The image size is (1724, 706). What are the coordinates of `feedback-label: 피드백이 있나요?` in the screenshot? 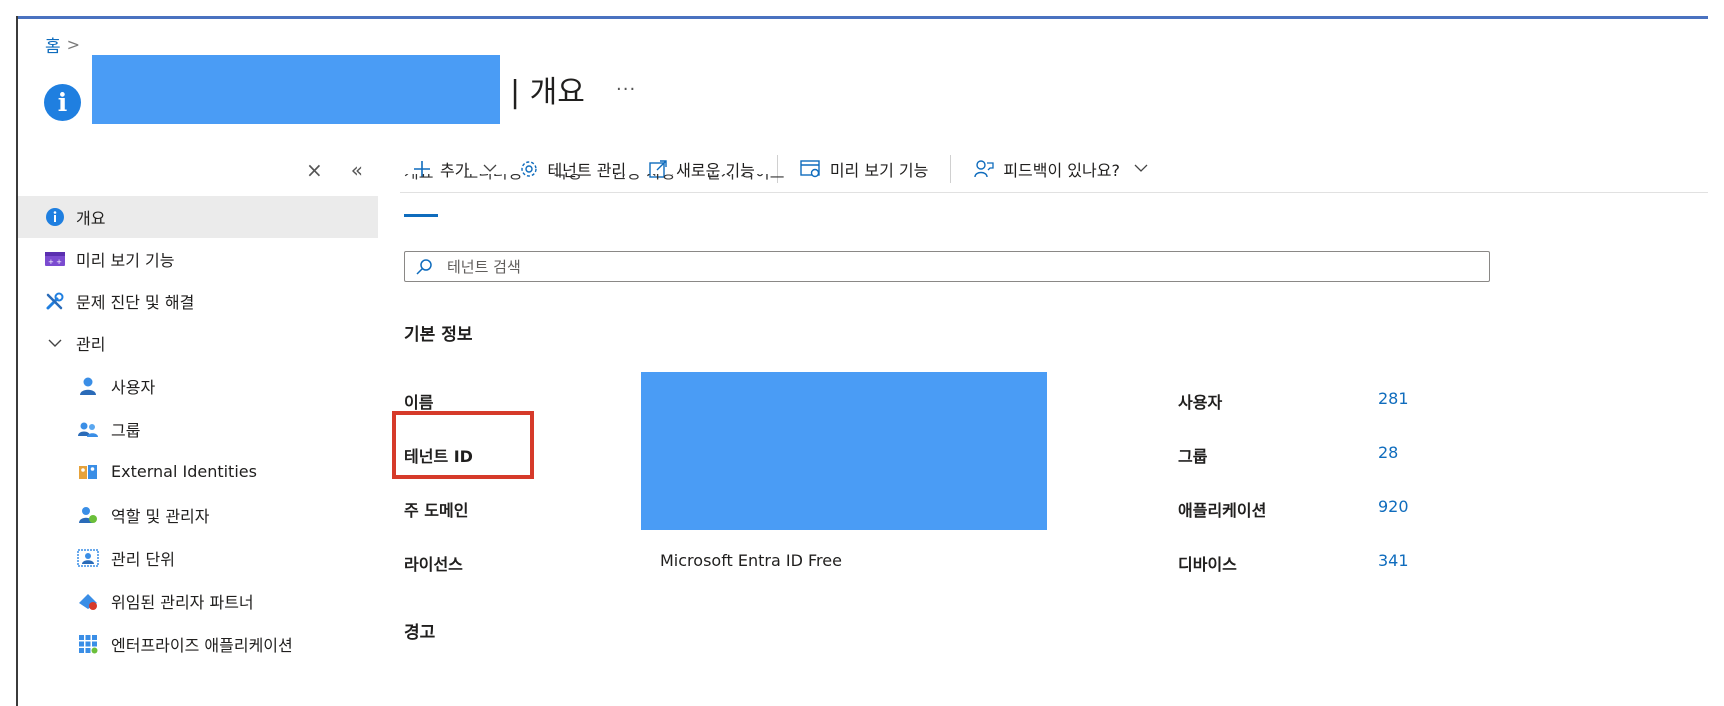 It's located at (1061, 170).